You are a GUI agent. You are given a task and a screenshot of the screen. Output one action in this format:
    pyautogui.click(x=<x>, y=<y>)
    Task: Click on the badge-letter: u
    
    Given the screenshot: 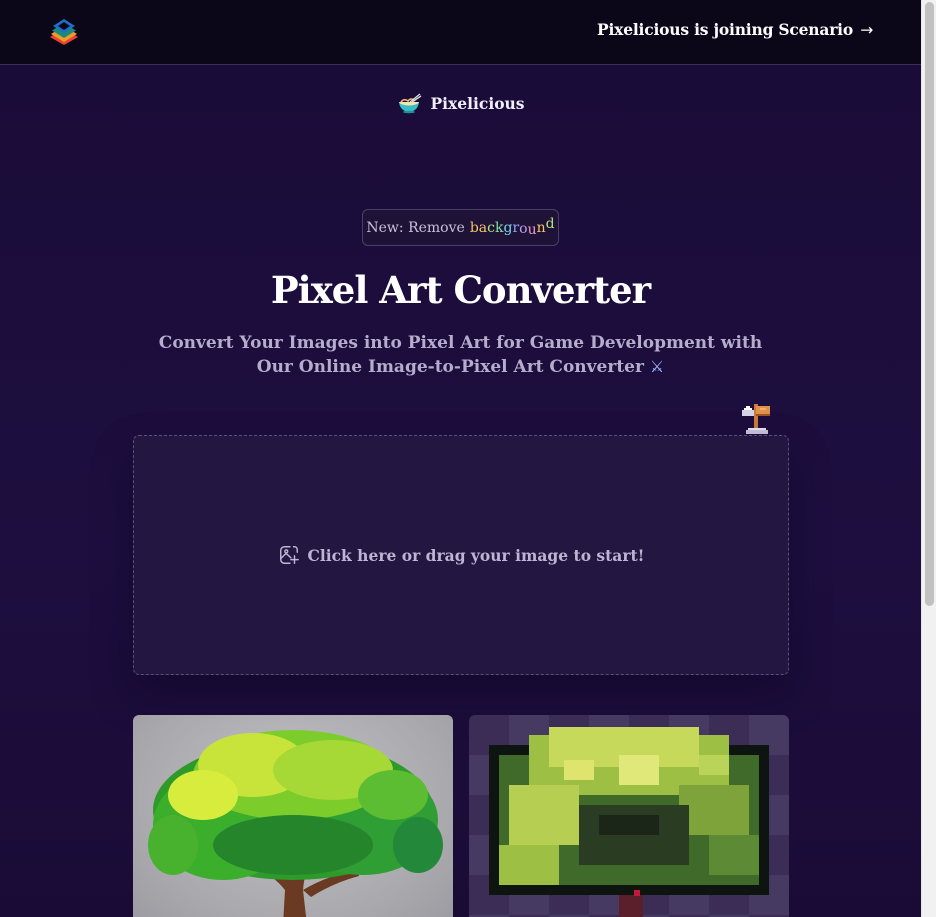 What is the action you would take?
    pyautogui.click(x=532, y=229)
    